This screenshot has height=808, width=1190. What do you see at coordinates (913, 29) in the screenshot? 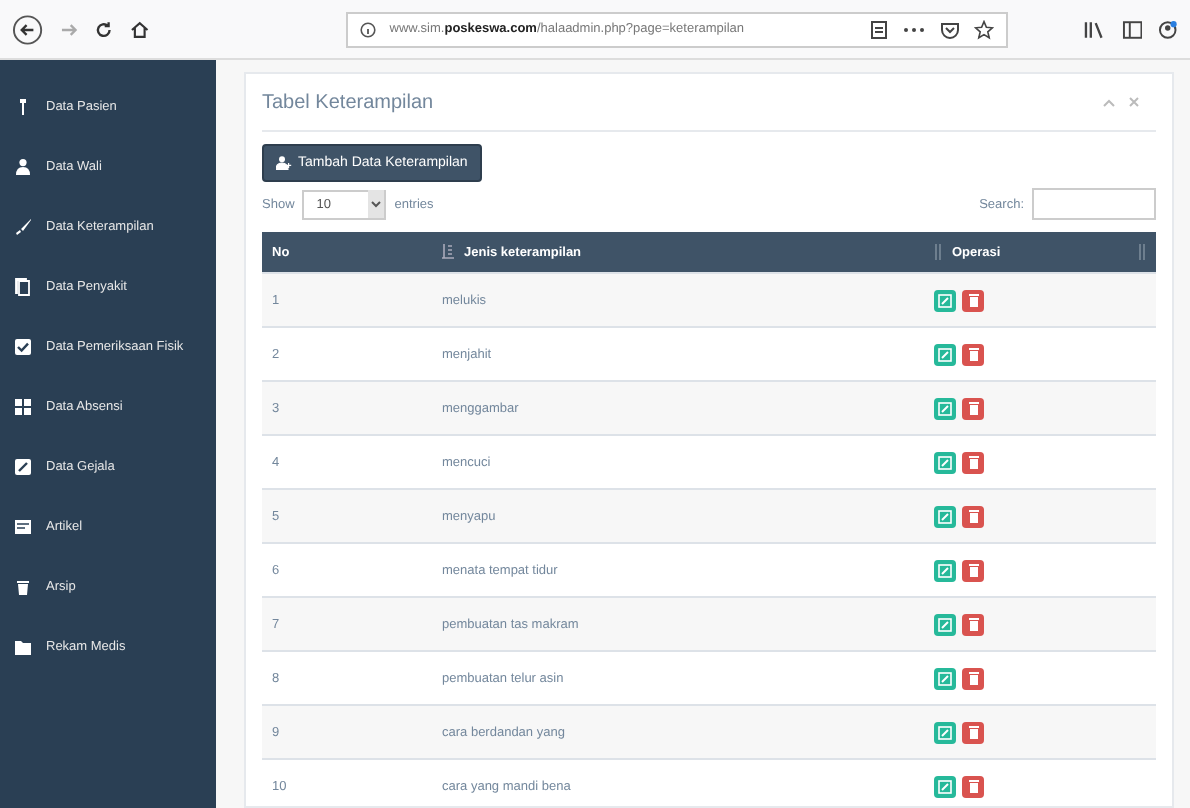
I see `more-icon` at bounding box center [913, 29].